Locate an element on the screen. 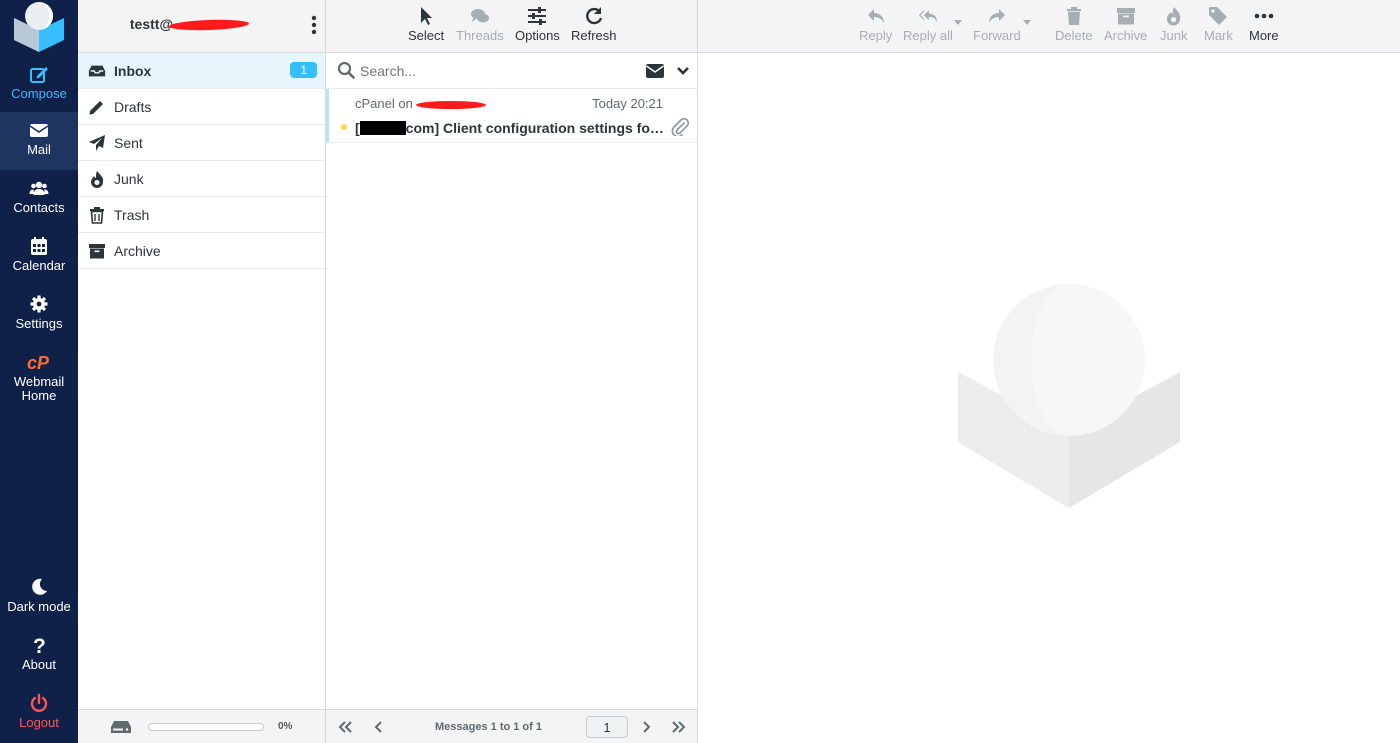  compose-button: Compose is located at coordinates (39, 85).